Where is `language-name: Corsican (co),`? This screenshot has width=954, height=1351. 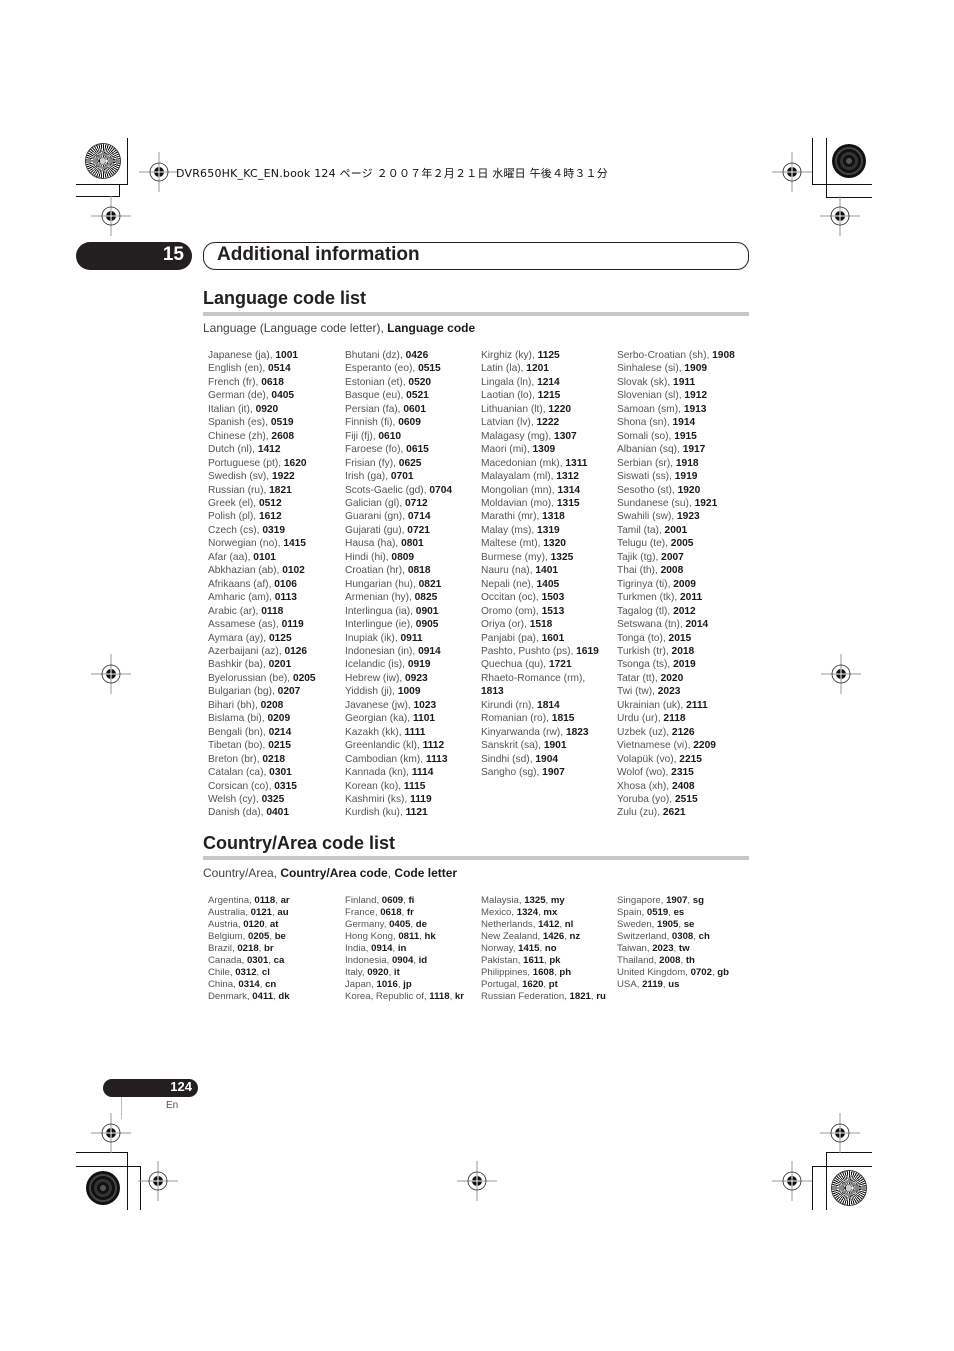 language-name: Corsican (co), is located at coordinates (241, 786).